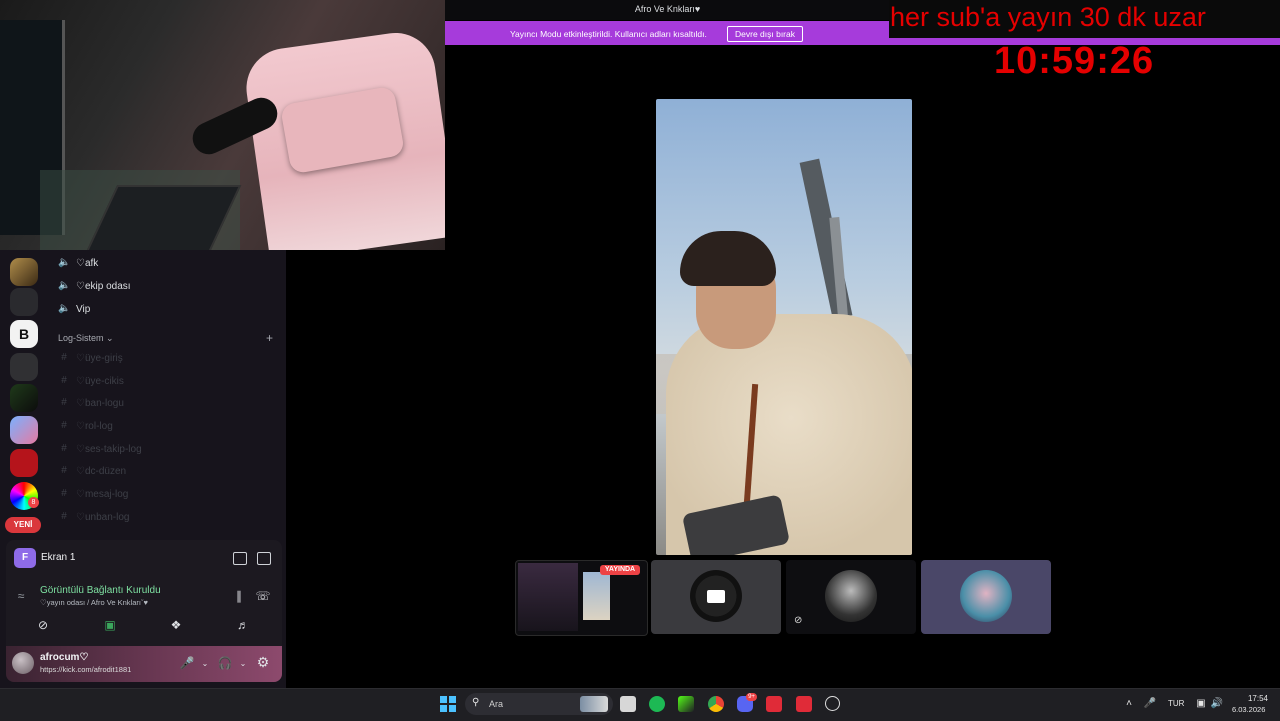  Describe the element at coordinates (33, 502) in the screenshot. I see `server-unread-badge: 8` at that location.